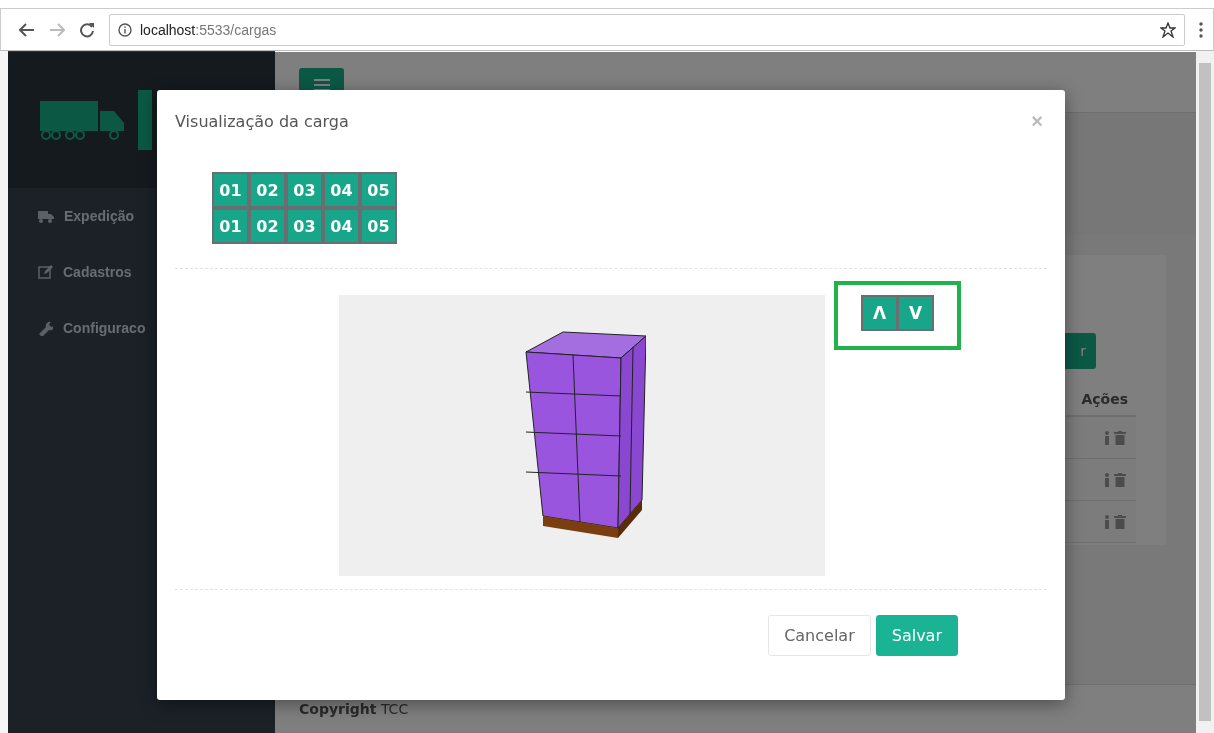 The width and height of the screenshot is (1214, 733). What do you see at coordinates (819, 635) in the screenshot?
I see `cancel-button: Cancelar` at bounding box center [819, 635].